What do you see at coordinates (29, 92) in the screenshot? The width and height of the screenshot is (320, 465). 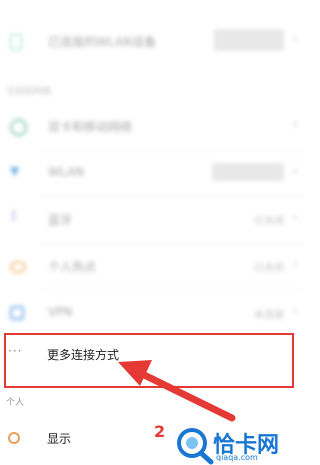 I see `section-wireless-label: 无线和网络` at bounding box center [29, 92].